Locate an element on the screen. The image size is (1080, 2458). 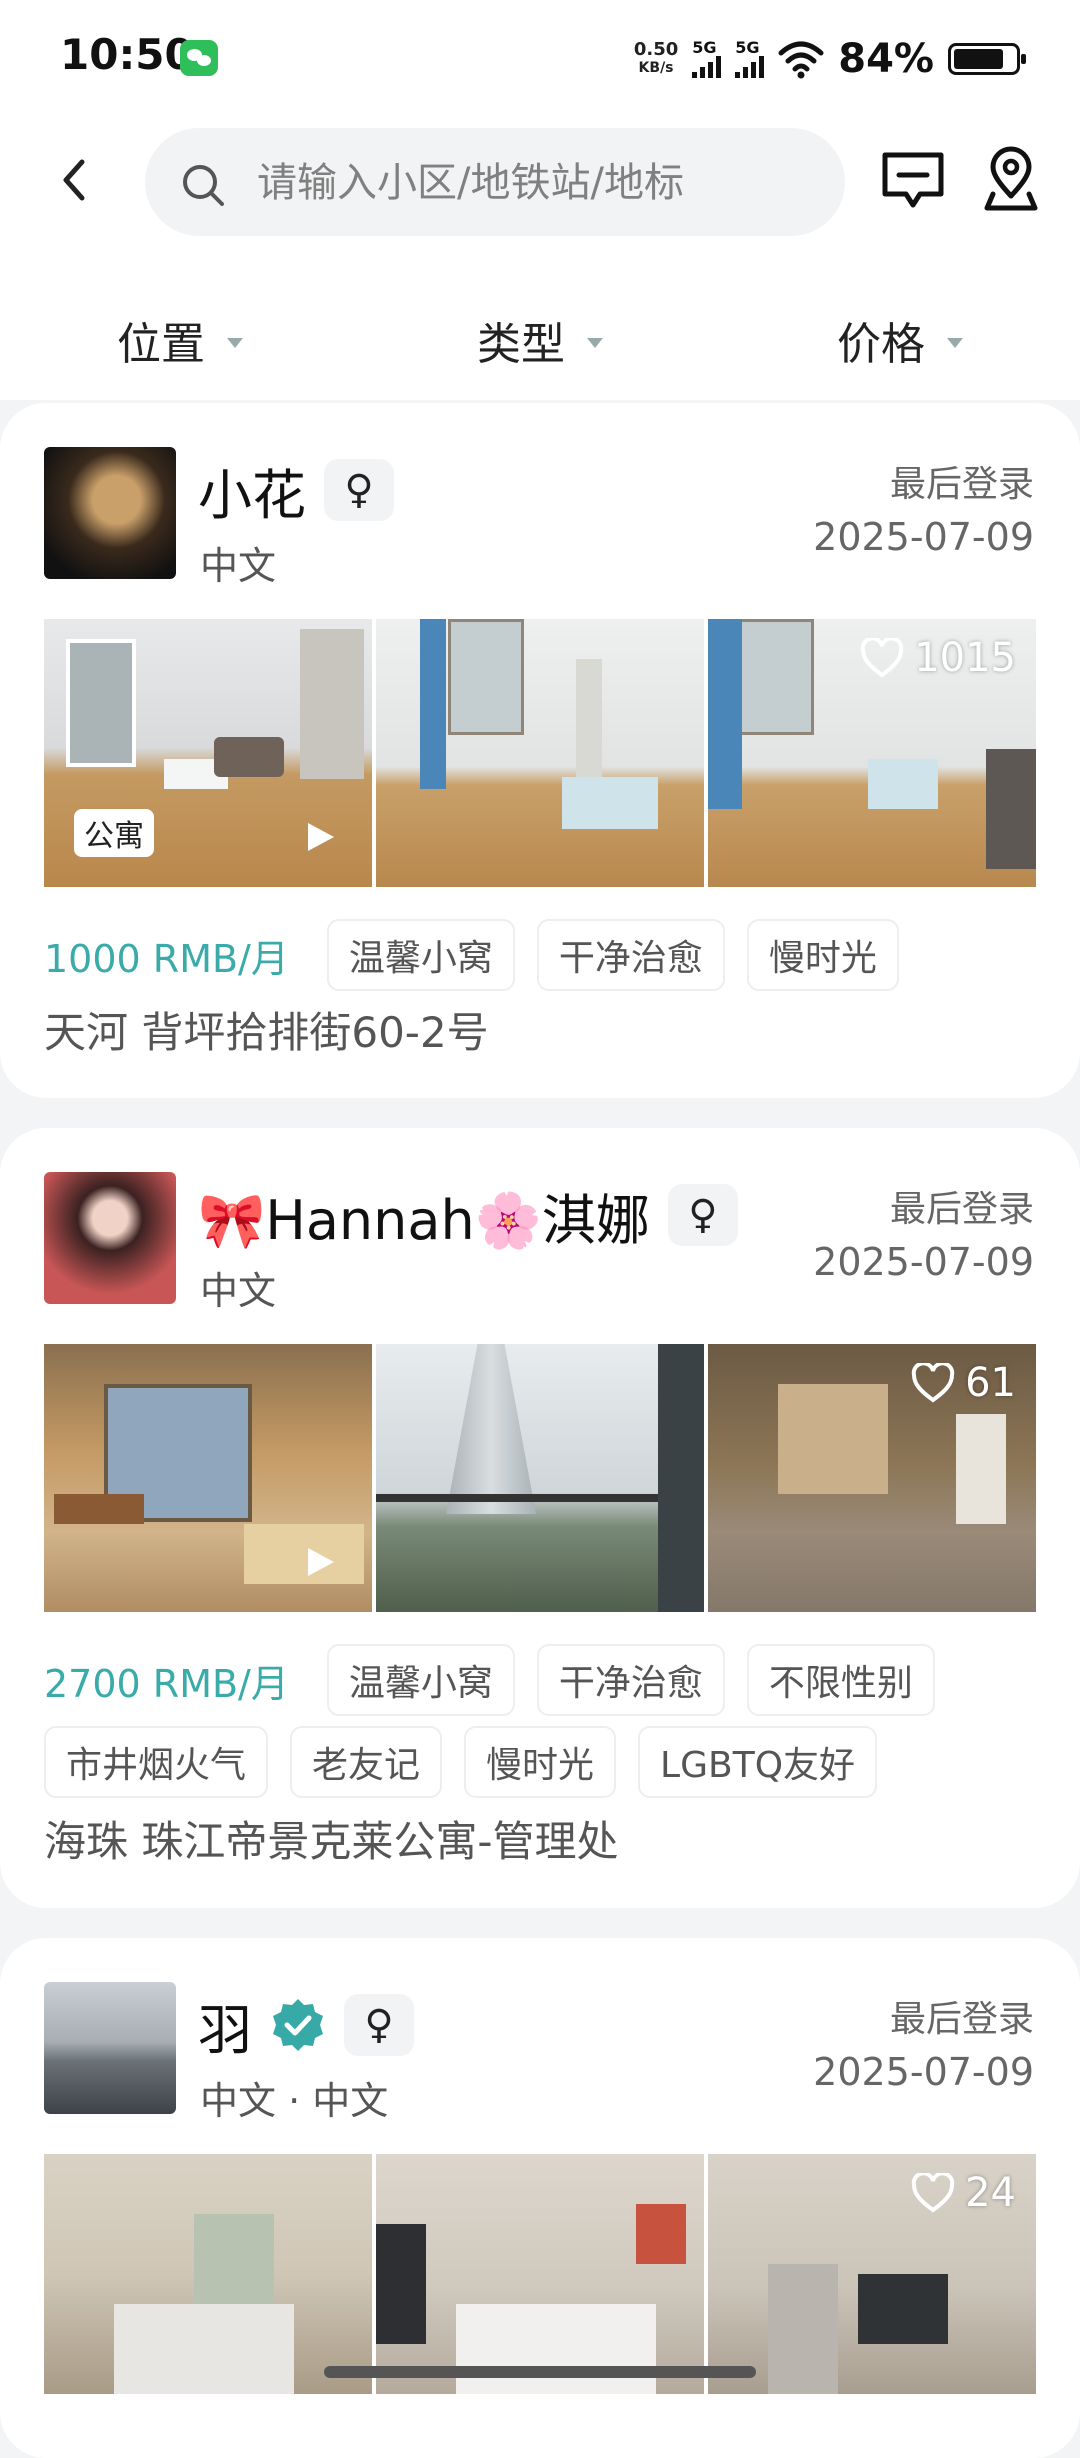
search-input is located at coordinates (537, 183).